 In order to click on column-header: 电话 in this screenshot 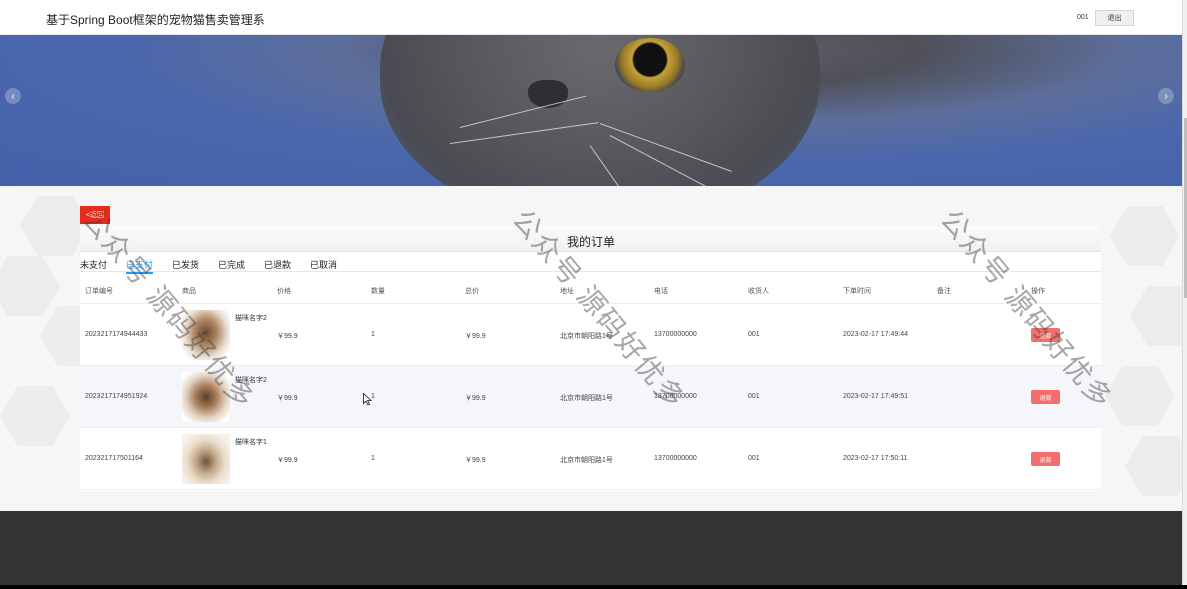, I will do `click(661, 291)`.